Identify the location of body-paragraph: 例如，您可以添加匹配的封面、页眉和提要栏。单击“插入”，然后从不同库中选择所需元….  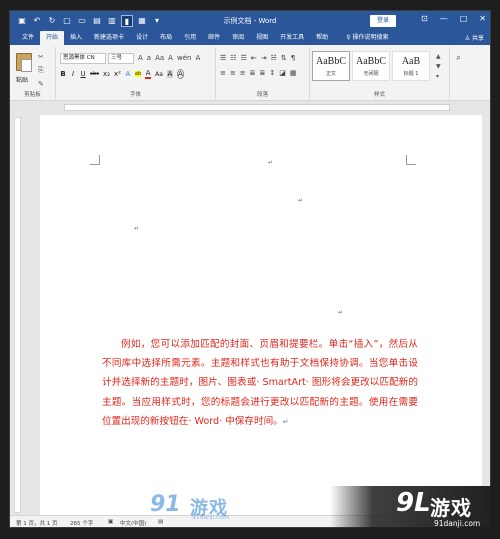
(260, 383).